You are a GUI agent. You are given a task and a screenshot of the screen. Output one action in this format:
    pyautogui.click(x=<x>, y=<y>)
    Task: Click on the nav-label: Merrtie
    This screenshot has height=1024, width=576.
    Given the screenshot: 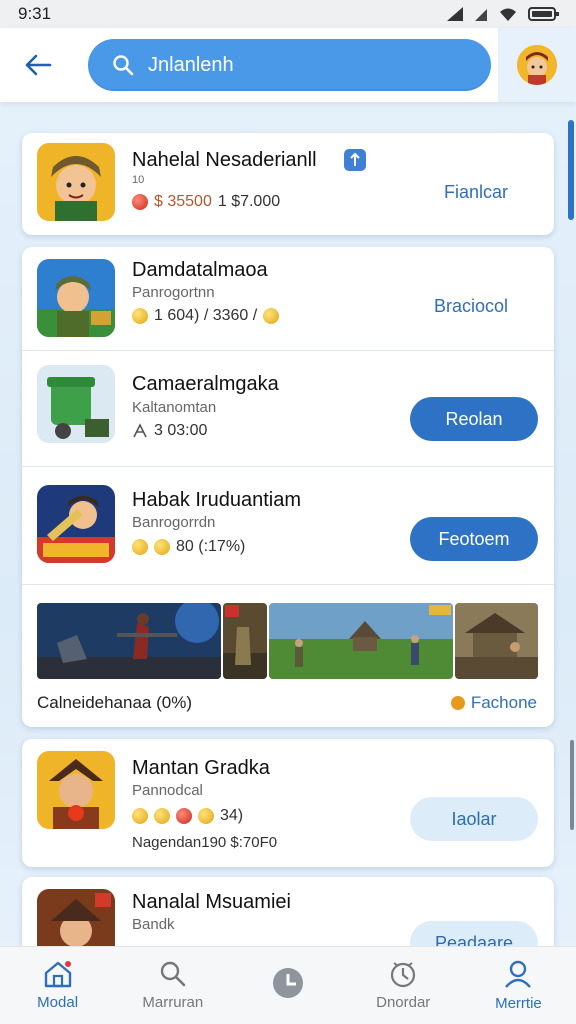 What is the action you would take?
    pyautogui.click(x=518, y=1003)
    